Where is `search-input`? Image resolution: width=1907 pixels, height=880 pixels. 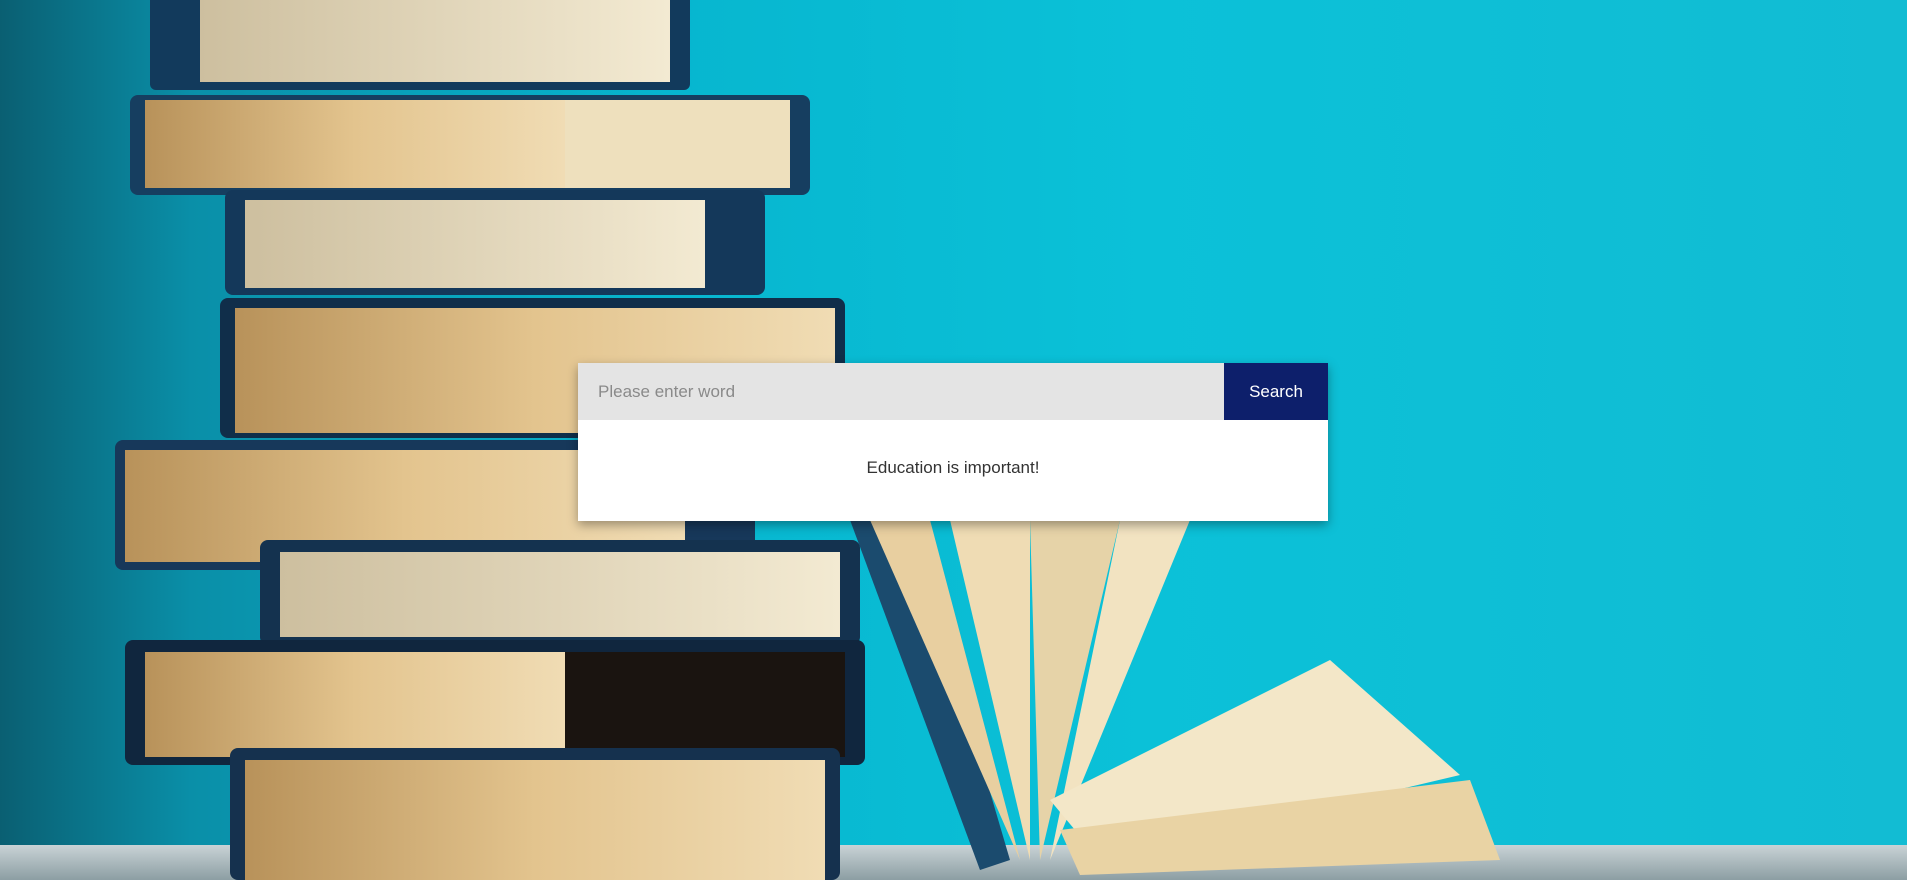
search-input is located at coordinates (901, 391).